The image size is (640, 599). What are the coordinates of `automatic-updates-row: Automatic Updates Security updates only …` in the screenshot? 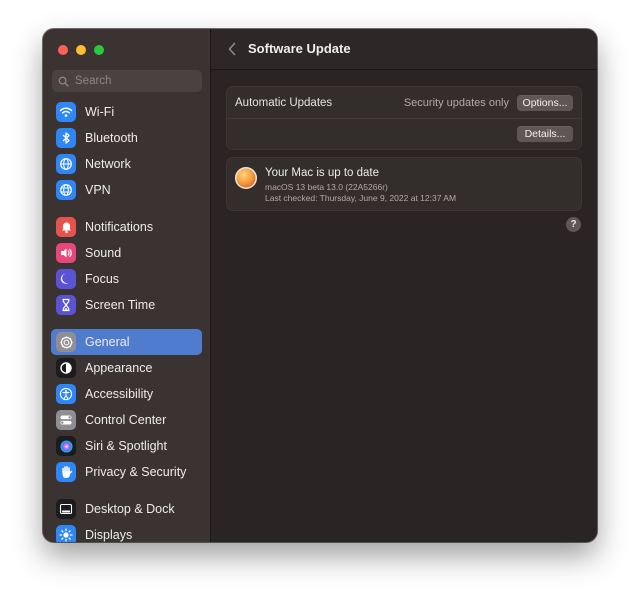 It's located at (404, 103).